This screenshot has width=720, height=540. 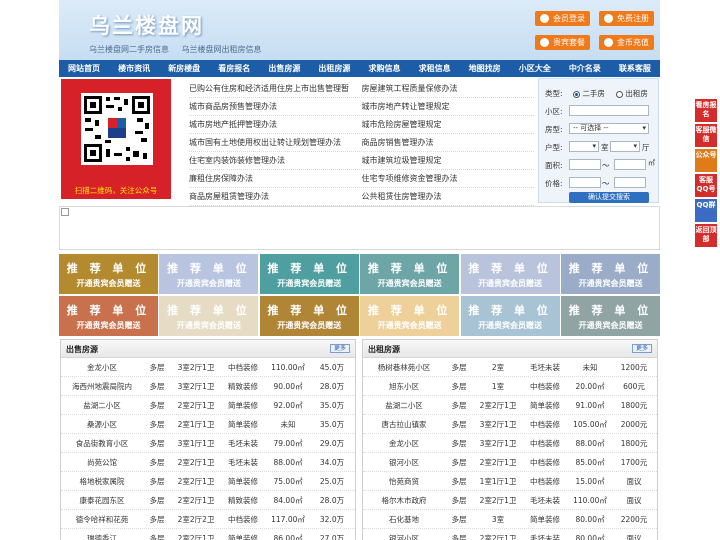 What do you see at coordinates (102, 481) in the screenshot?
I see `community-cell: 格地税家属院` at bounding box center [102, 481].